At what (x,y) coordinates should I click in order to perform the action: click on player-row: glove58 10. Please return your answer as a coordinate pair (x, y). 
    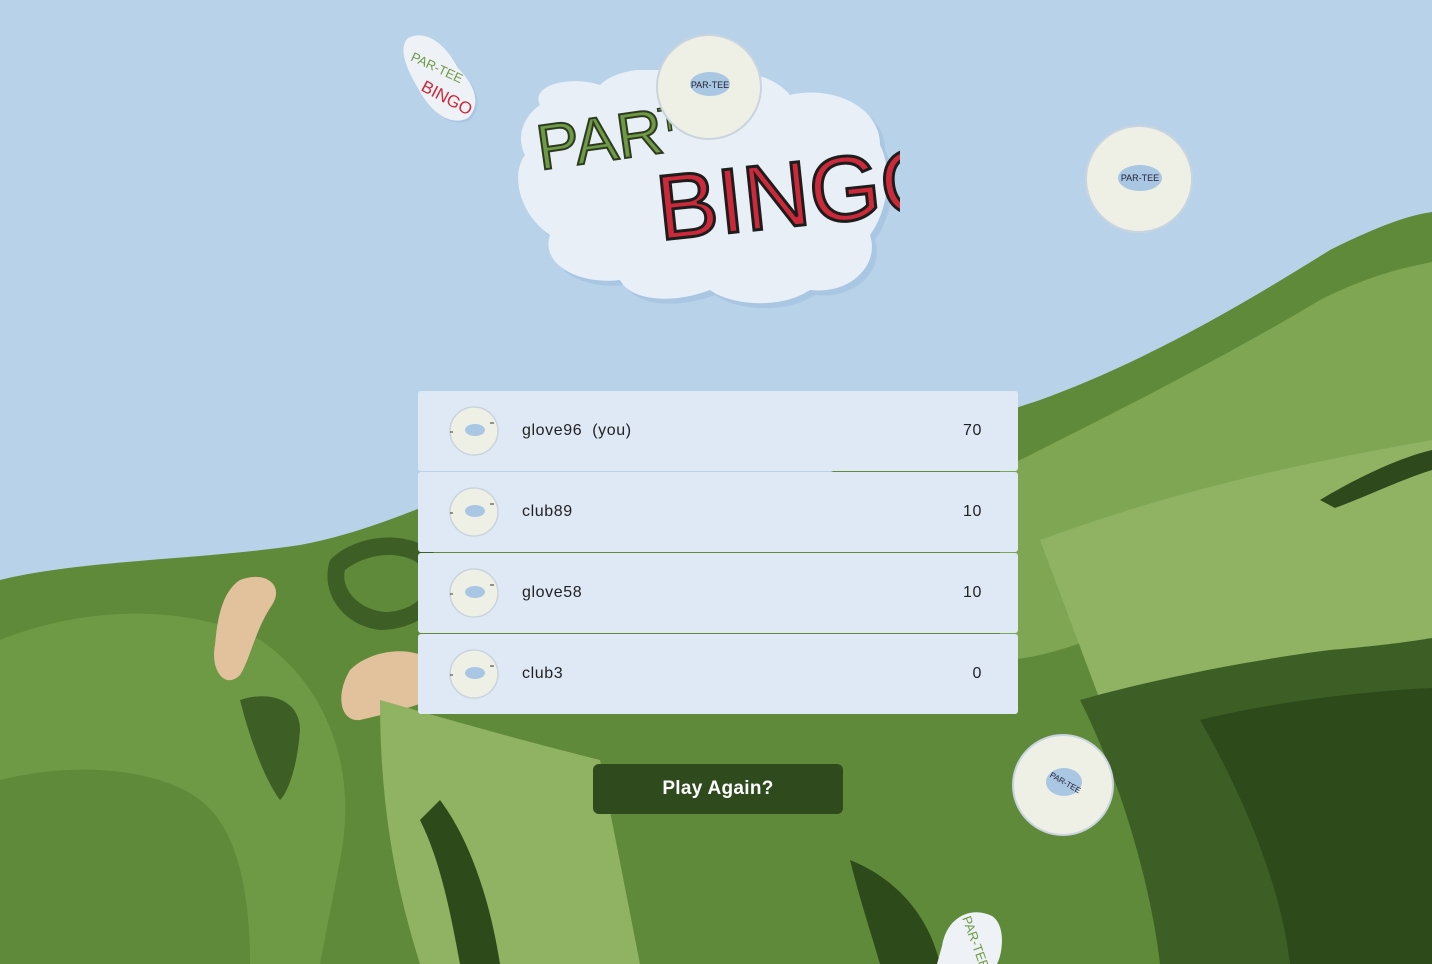
    Looking at the image, I should click on (718, 593).